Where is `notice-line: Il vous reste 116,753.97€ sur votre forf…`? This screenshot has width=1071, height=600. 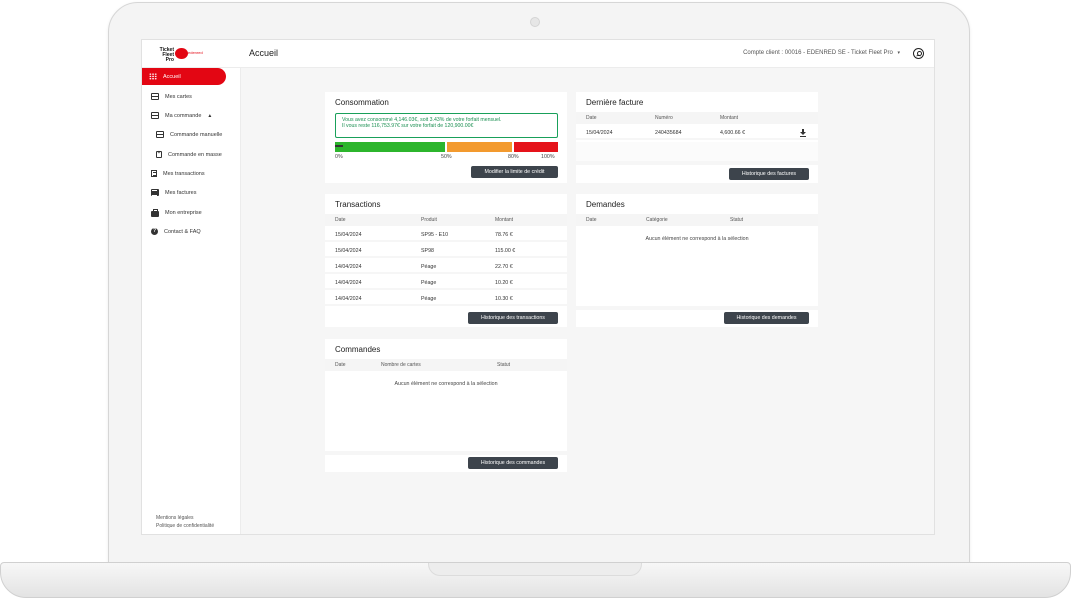 notice-line: Il vous reste 116,753.97€ sur votre forf… is located at coordinates (408, 126).